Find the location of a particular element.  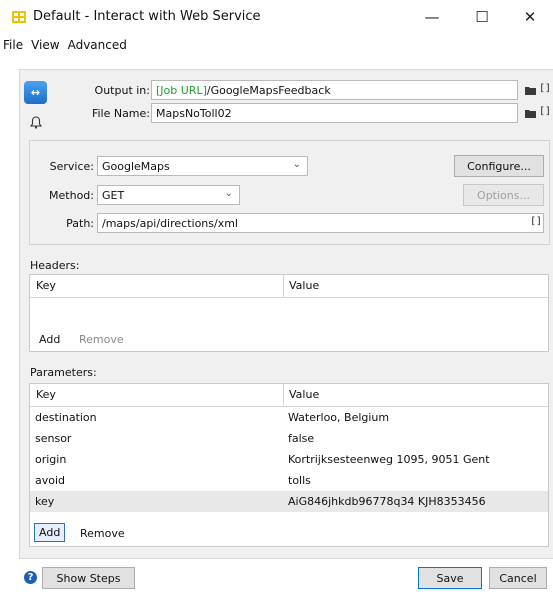

parameters-key-column: Key is located at coordinates (46, 394).